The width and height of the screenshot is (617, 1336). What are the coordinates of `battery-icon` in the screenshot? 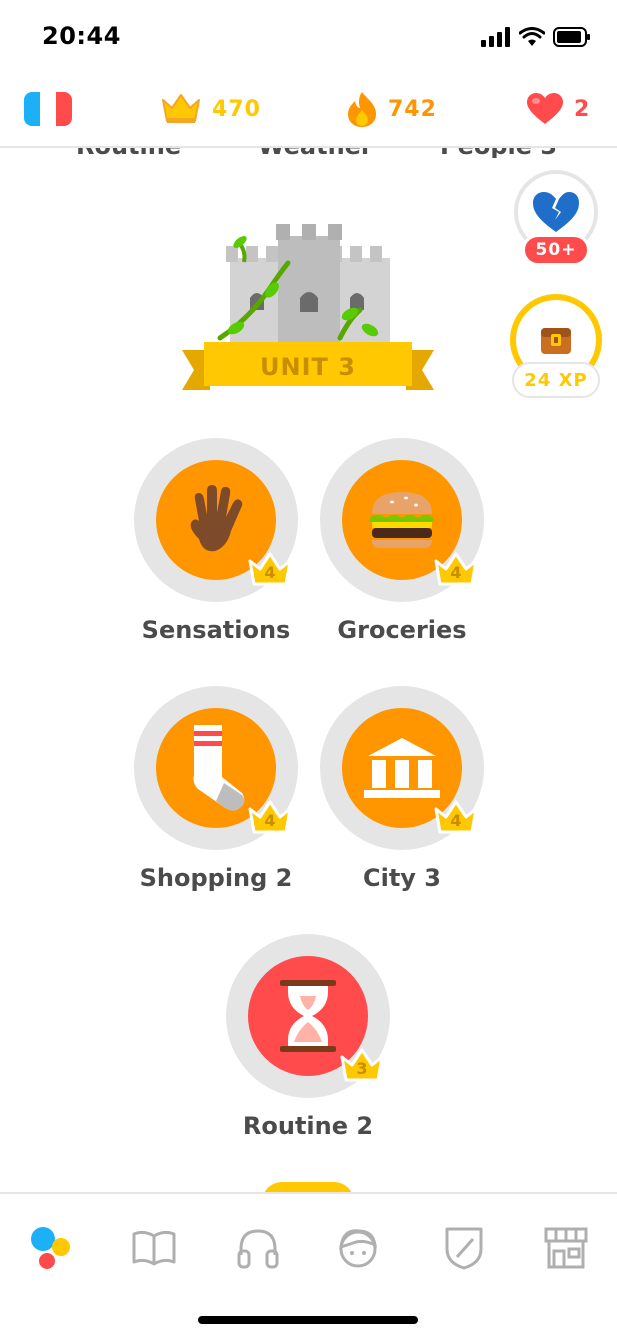 It's located at (571, 37).